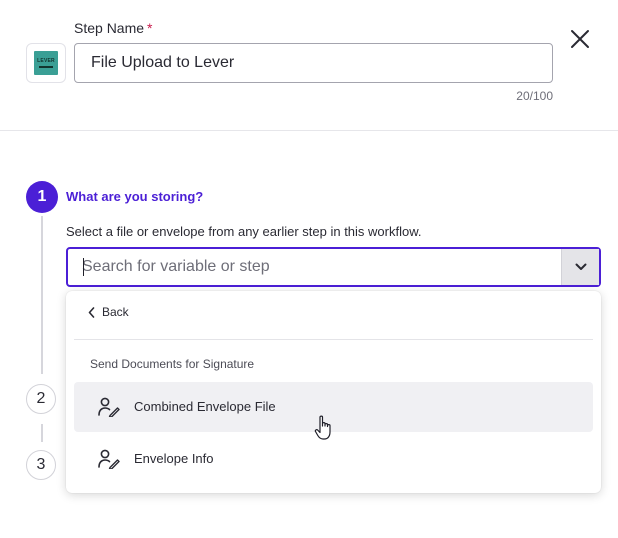 The width and height of the screenshot is (618, 538). I want to click on logo-underline, so click(46, 66).